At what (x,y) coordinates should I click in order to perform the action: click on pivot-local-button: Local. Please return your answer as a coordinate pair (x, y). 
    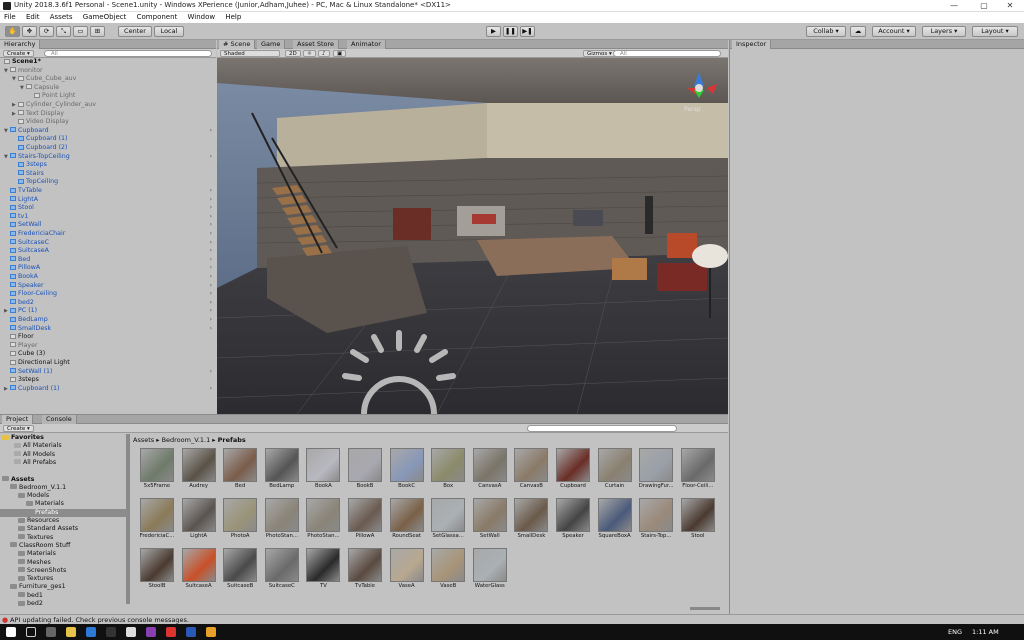
    Looking at the image, I should click on (169, 31).